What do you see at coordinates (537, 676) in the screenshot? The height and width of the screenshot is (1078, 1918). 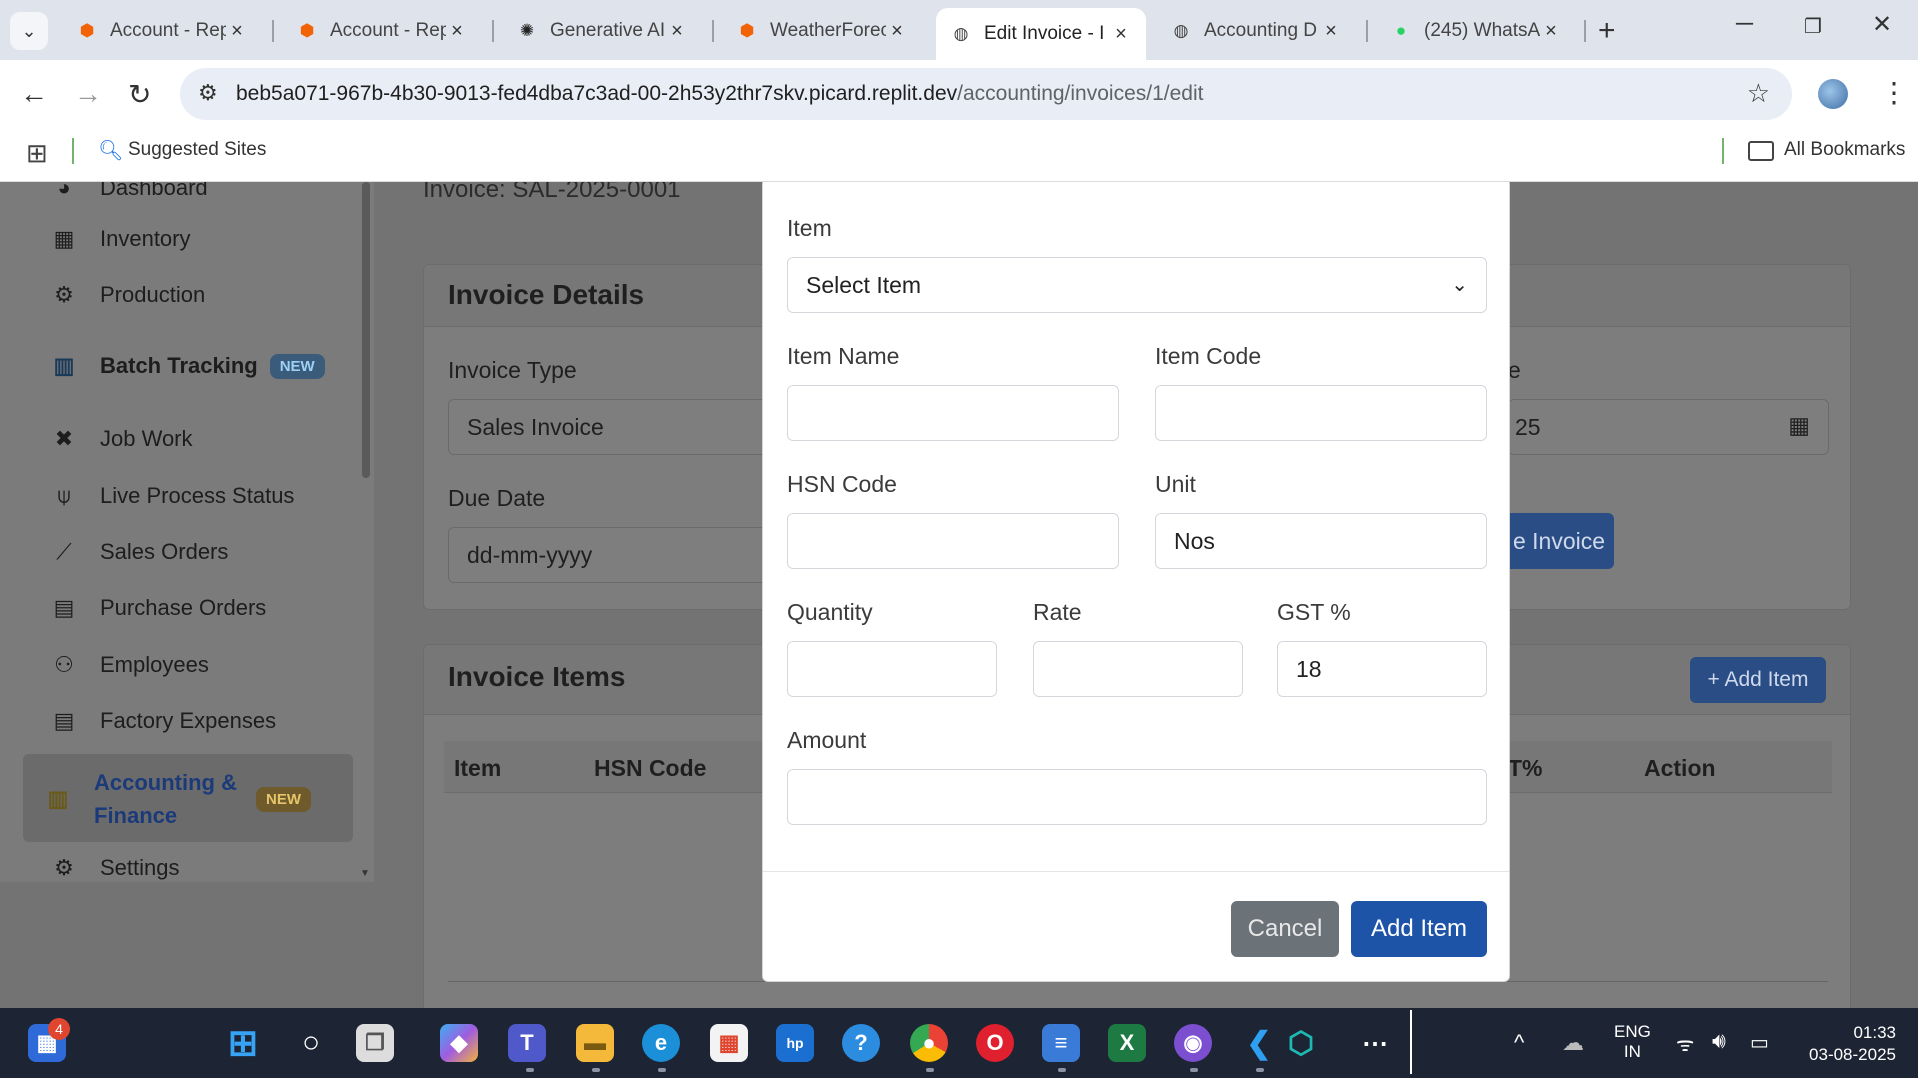 I see `invoice-items-title: Invoice Items` at bounding box center [537, 676].